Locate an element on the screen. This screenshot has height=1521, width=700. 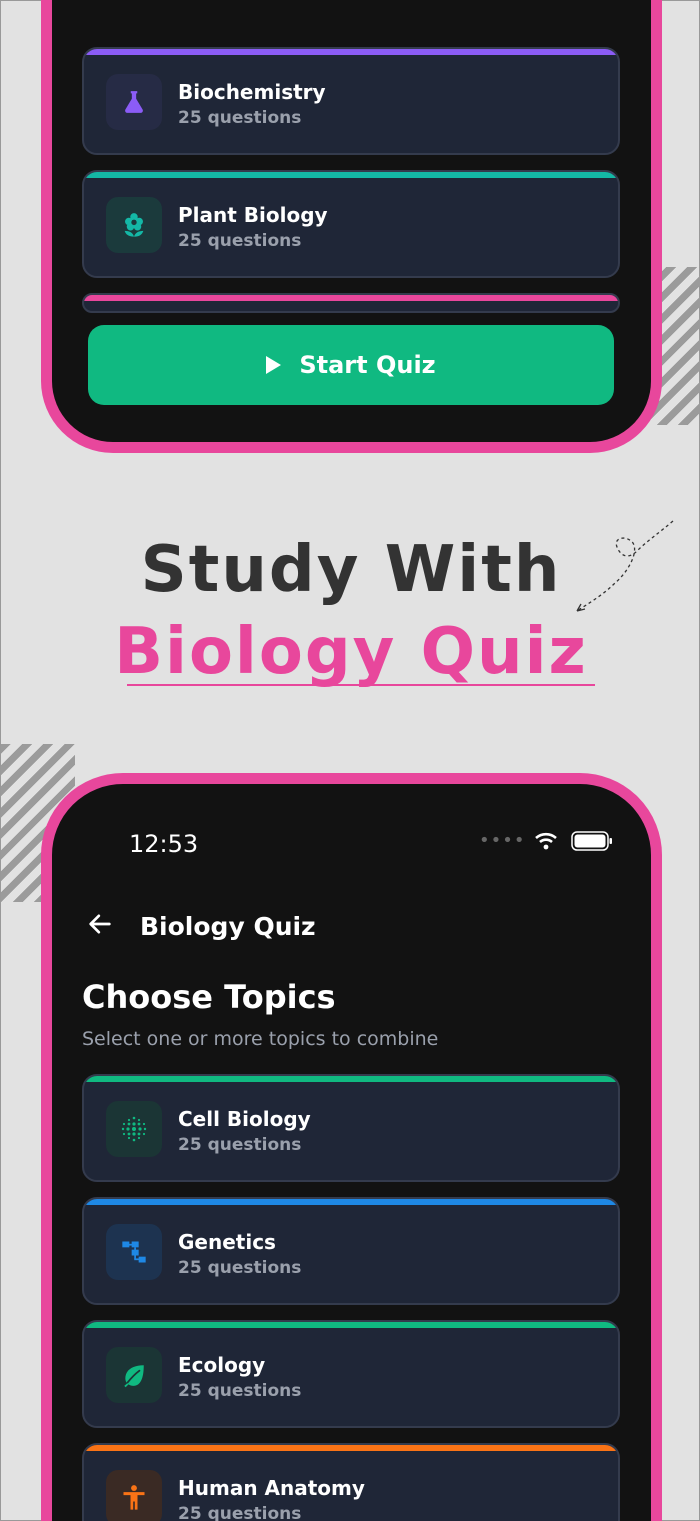
person-icon is located at coordinates (134, 1495).